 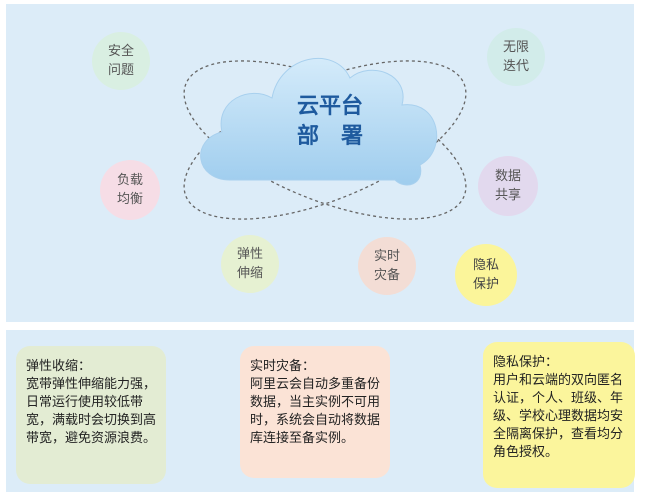 I want to click on bubble-privacy: 隐私 保护, so click(x=486, y=275).